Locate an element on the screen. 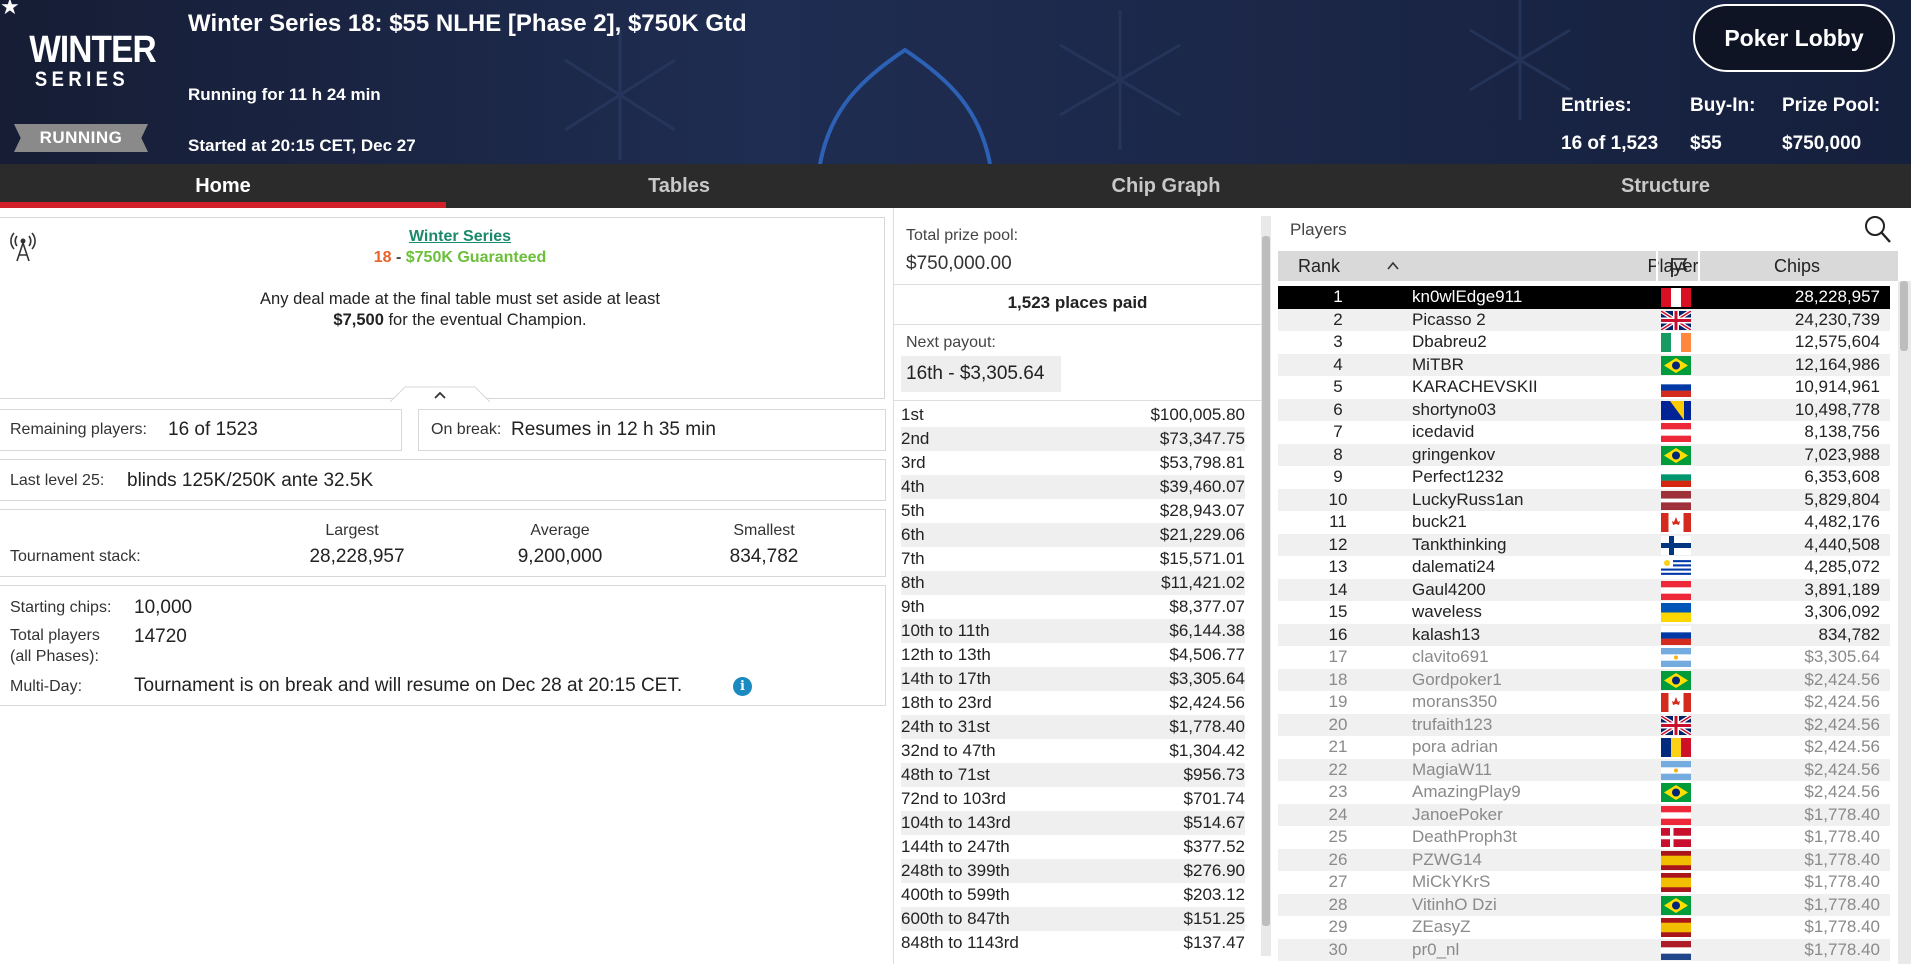 This screenshot has height=964, width=1911. player-row: 24 JanoePoker $1,778.40 is located at coordinates (1584, 814).